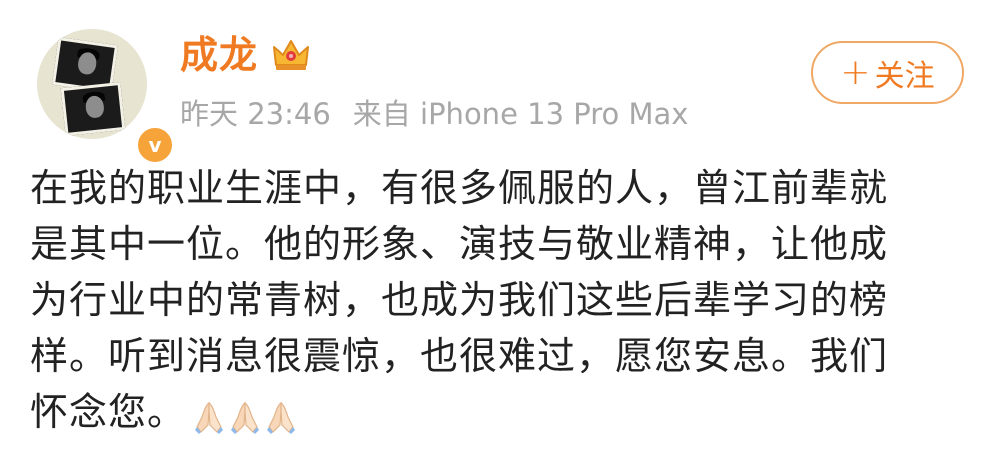 This screenshot has width=1000, height=449. I want to click on post-text-line-last: 怀念您。, so click(505, 413).